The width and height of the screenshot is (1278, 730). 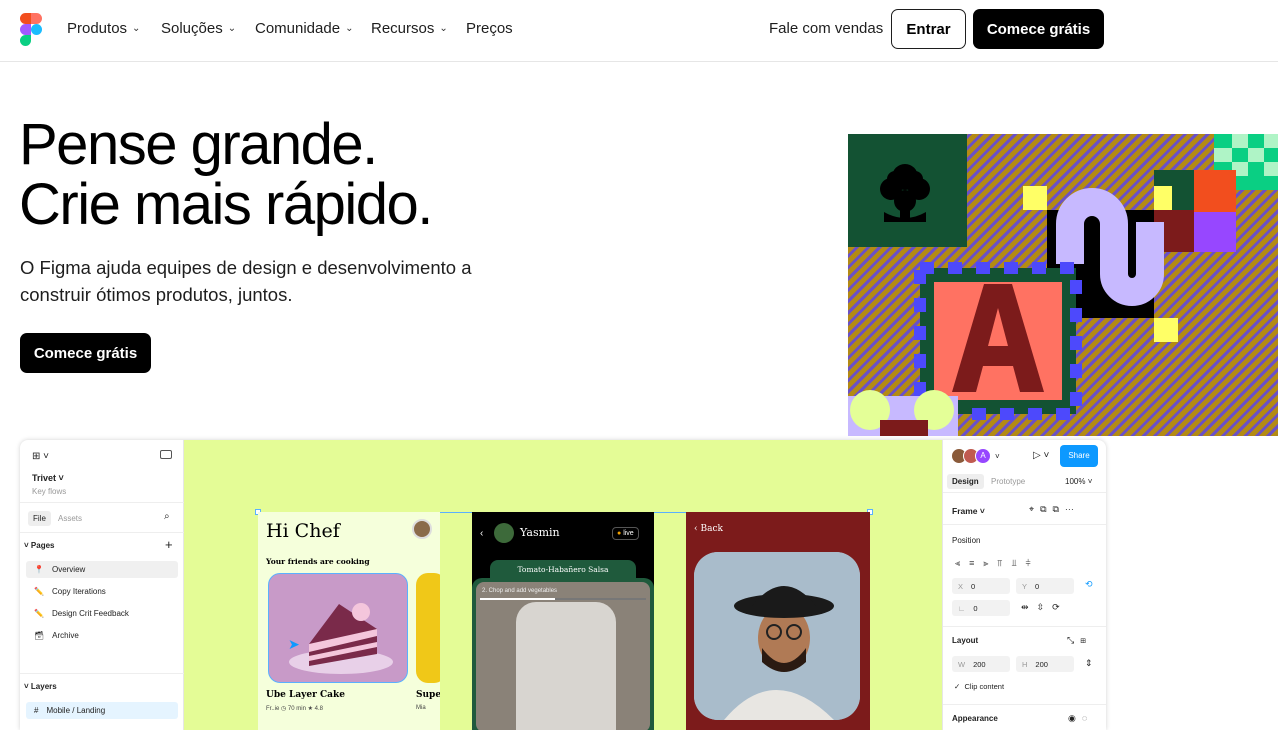 I want to click on video-image, so click(x=563, y=656).